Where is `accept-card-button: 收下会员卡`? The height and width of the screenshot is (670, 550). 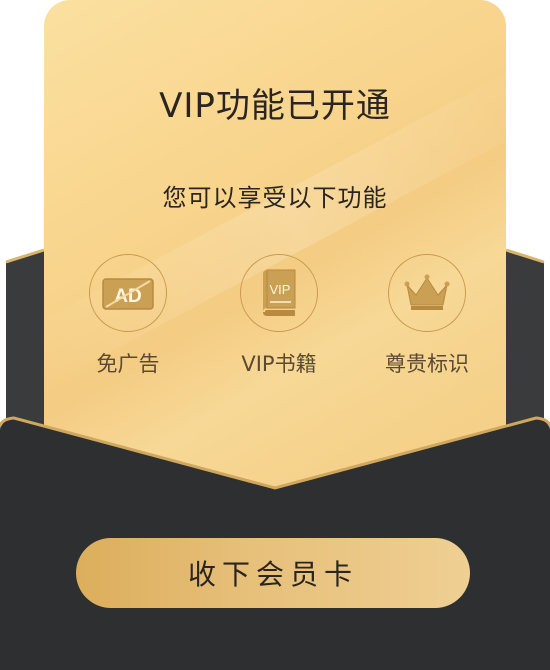
accept-card-button: 收下会员卡 is located at coordinates (273, 573).